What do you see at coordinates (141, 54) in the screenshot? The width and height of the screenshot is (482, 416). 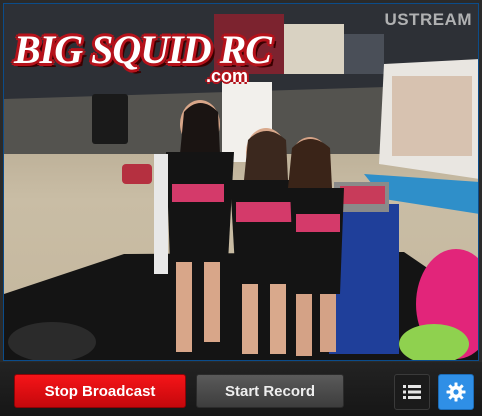 I see `brand-logo: BIG SQUID RC .com` at bounding box center [141, 54].